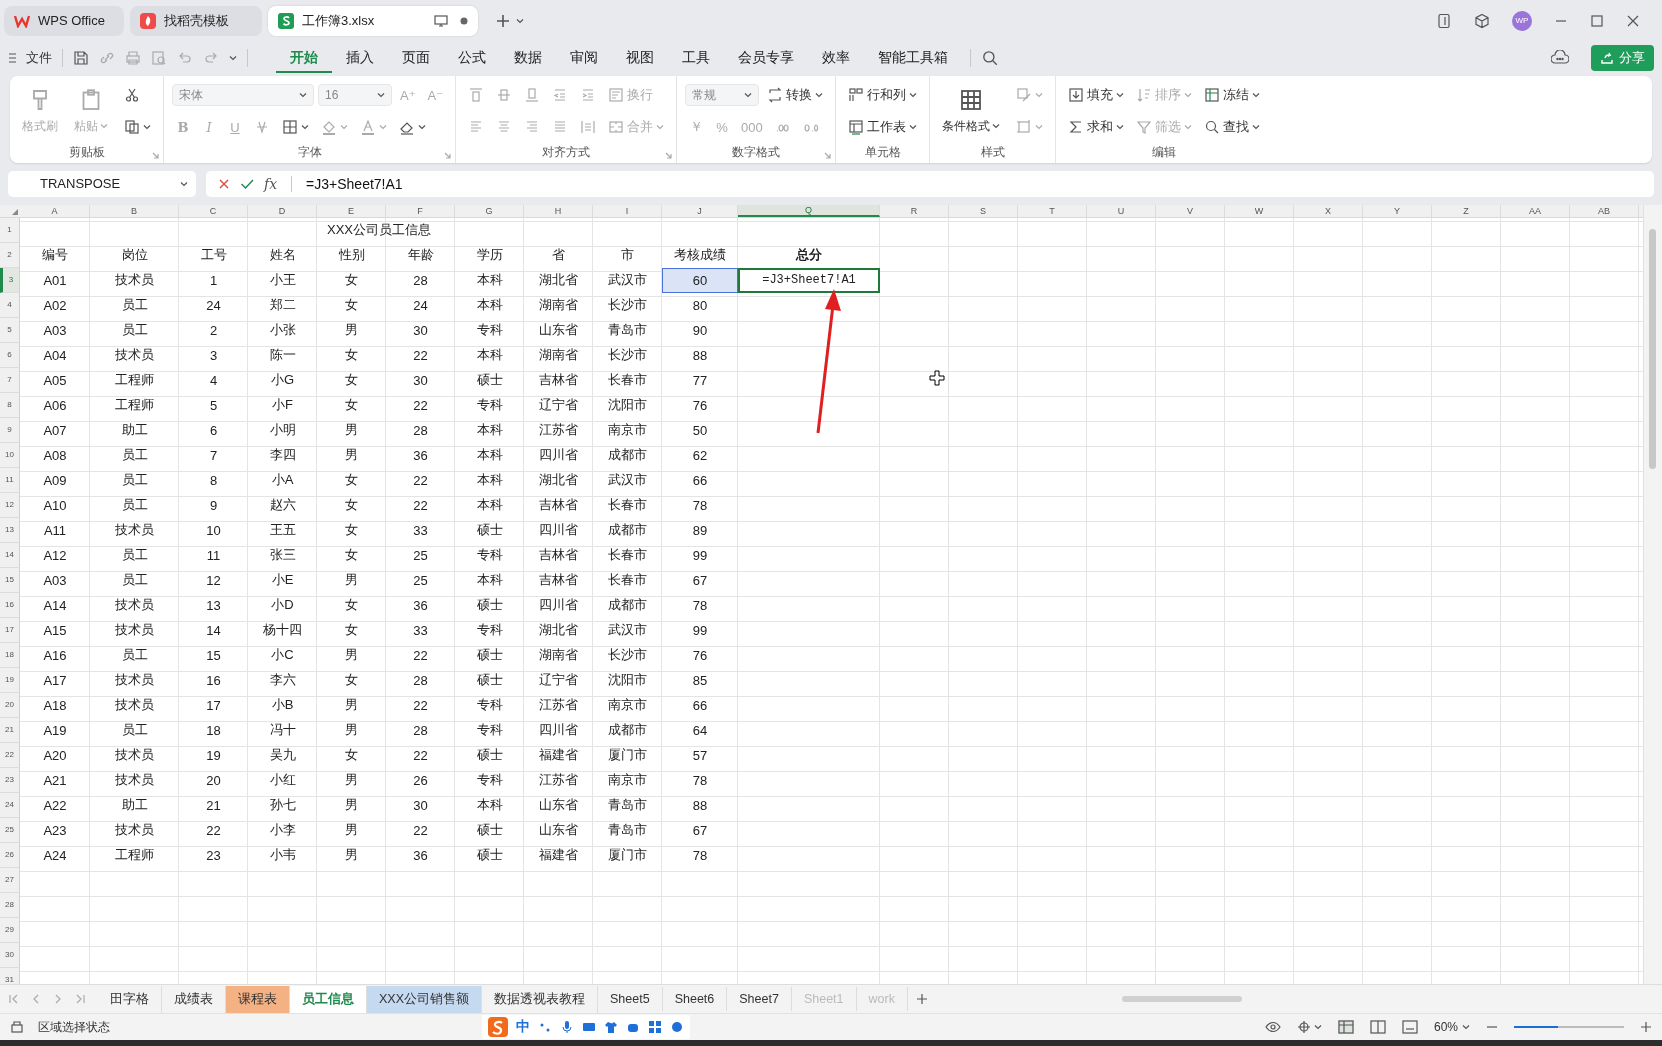 The image size is (1662, 1046). I want to click on tablet-icon, so click(1444, 20).